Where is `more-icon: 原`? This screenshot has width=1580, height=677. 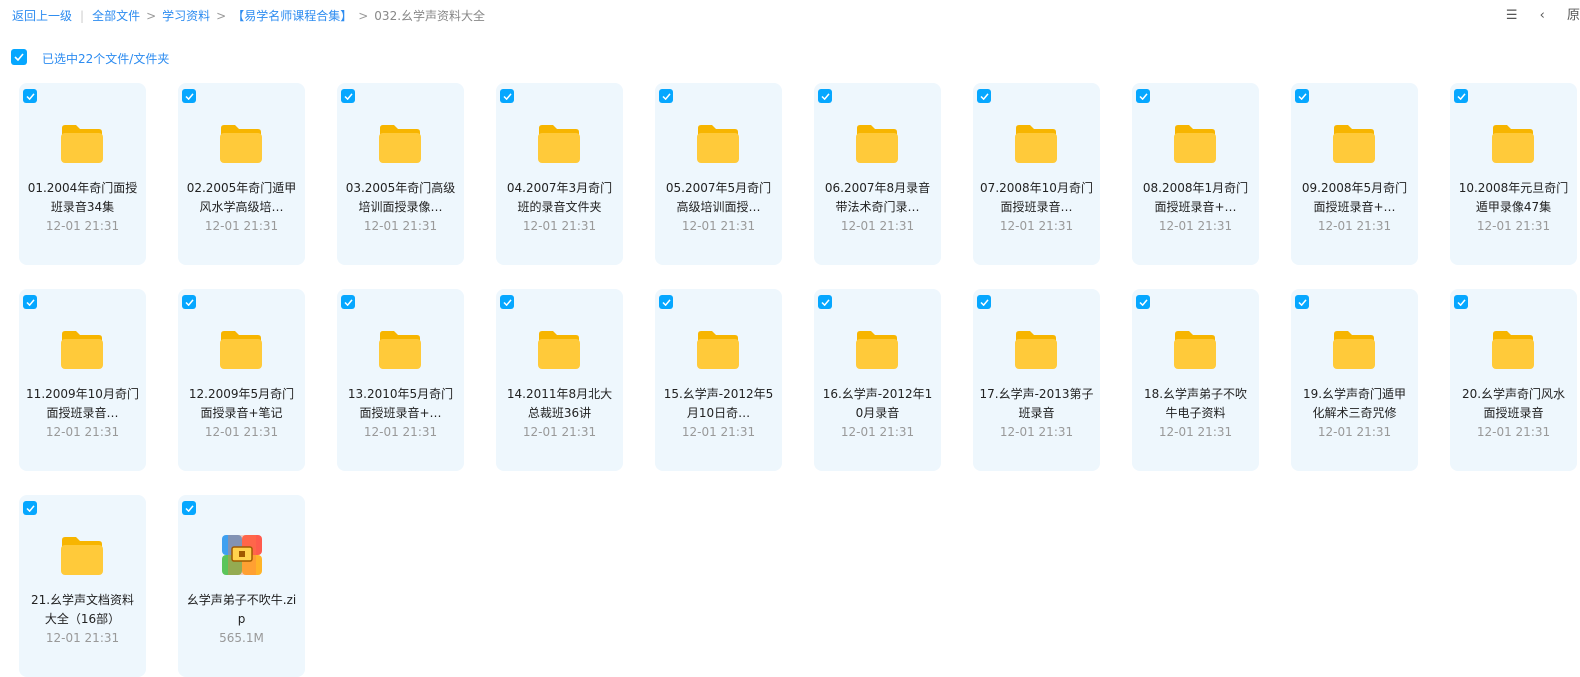
more-icon: 原 is located at coordinates (1573, 13).